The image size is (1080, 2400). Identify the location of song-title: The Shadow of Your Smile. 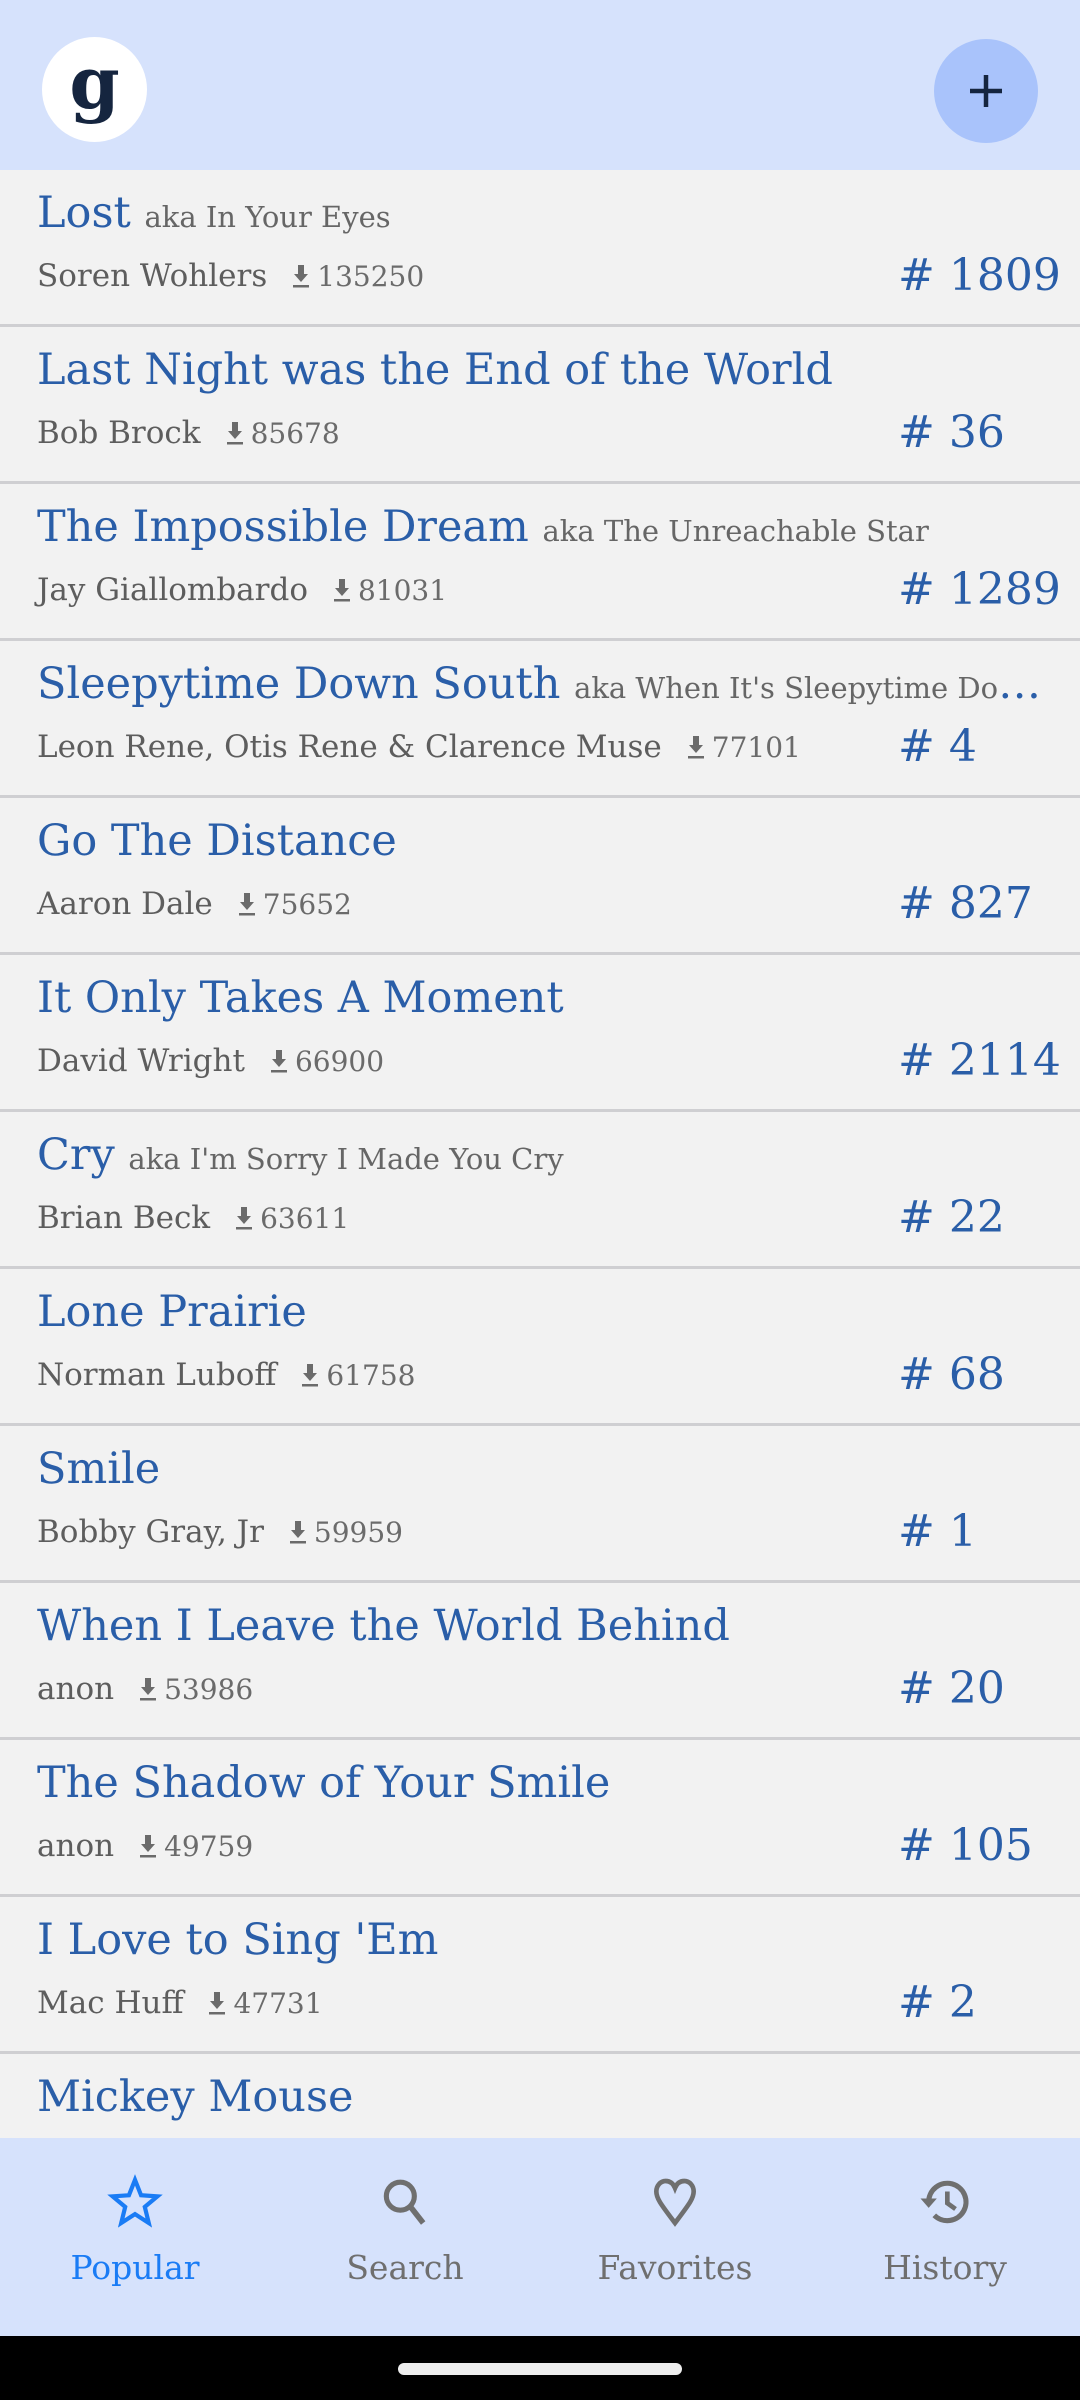
(324, 1783).